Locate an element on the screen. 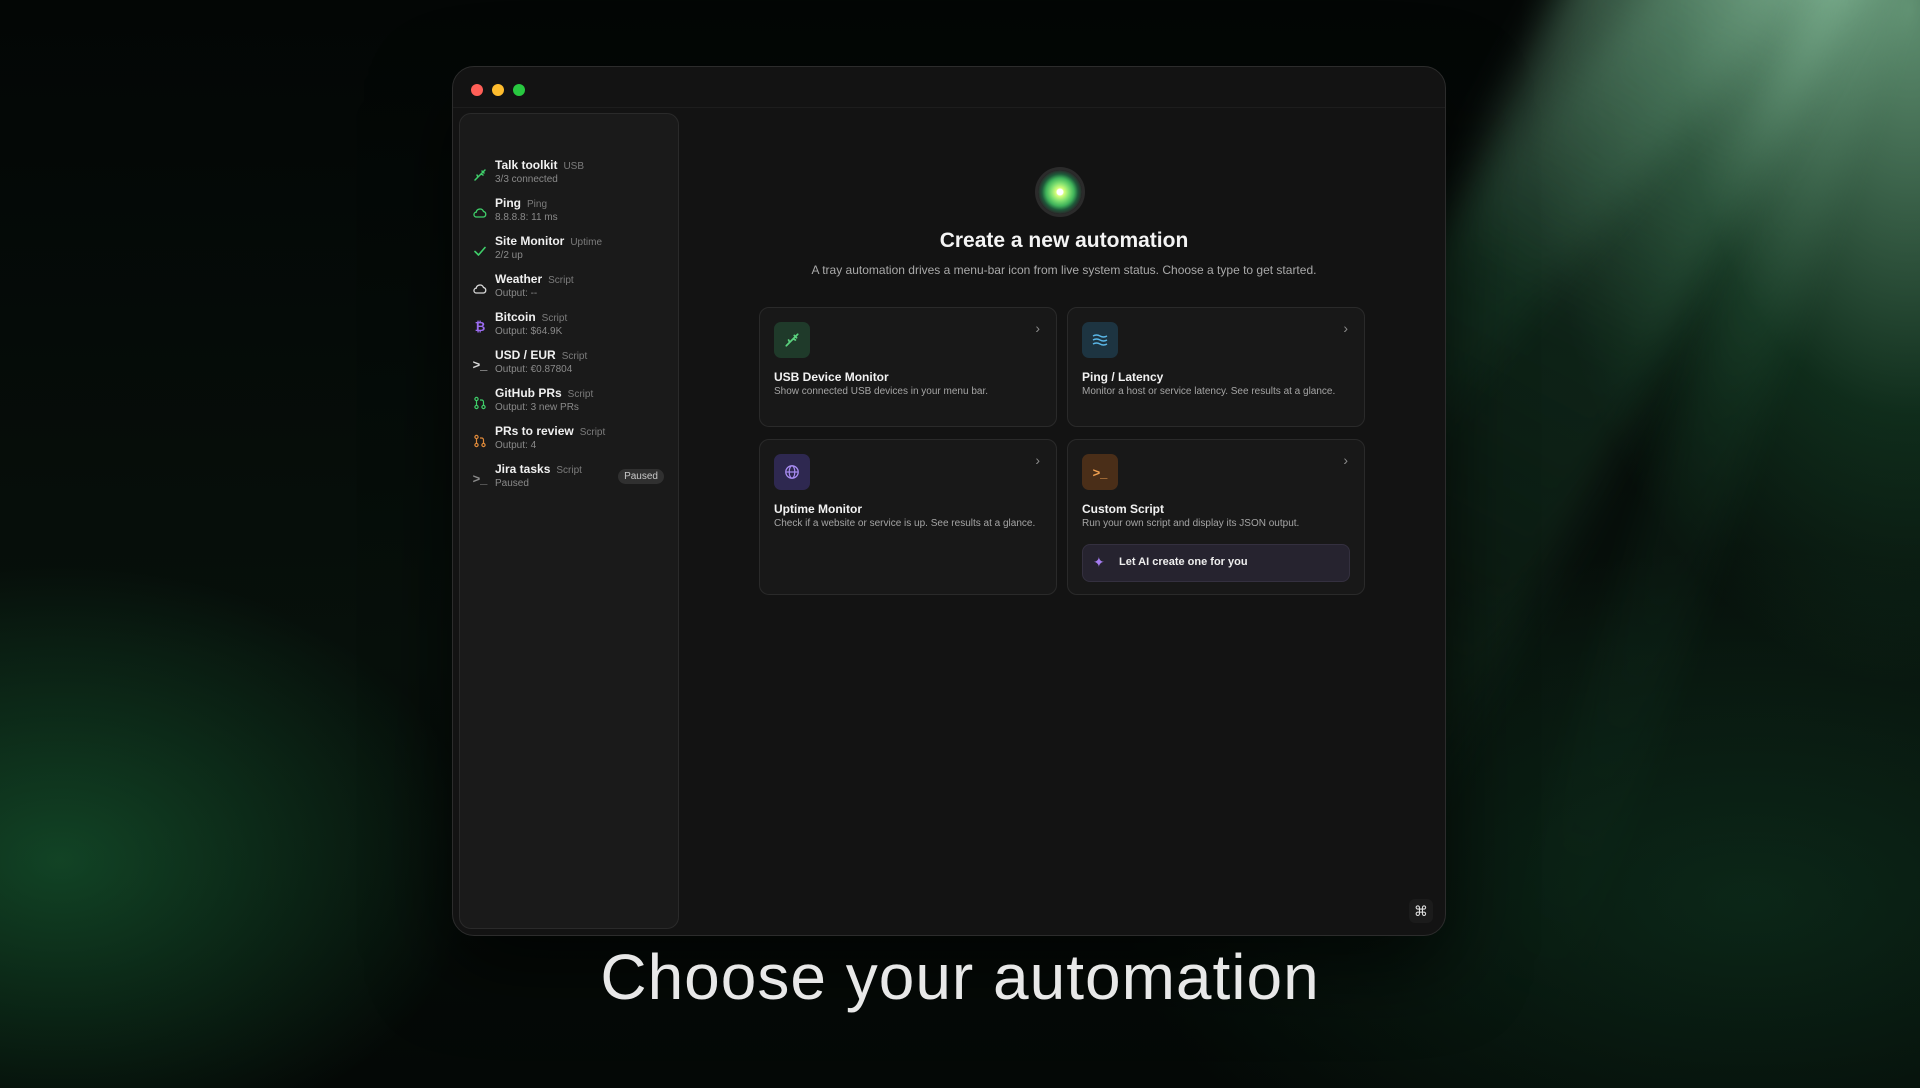 The height and width of the screenshot is (1088, 1920). sidebar-item-status: Output: -- is located at coordinates (516, 293).